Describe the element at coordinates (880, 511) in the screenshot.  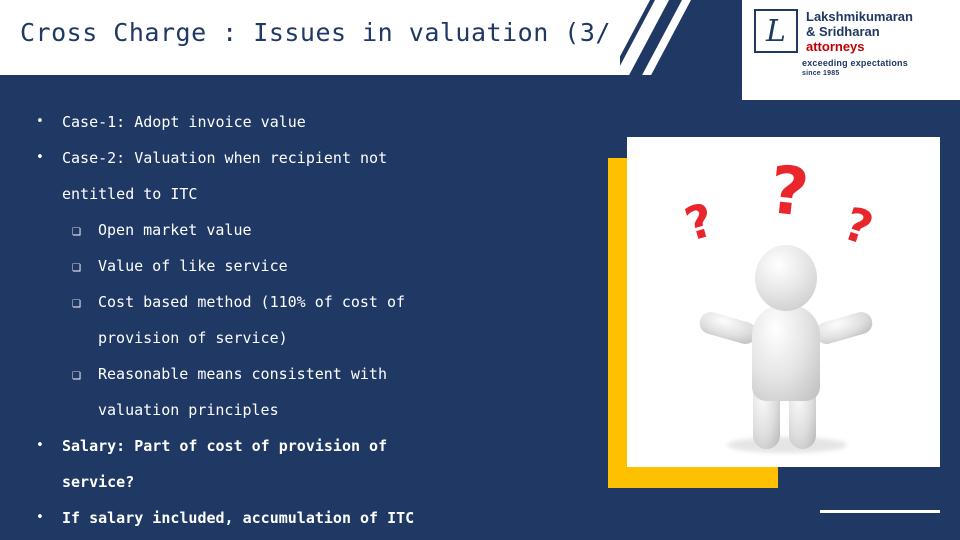
I see `footer-divider` at that location.